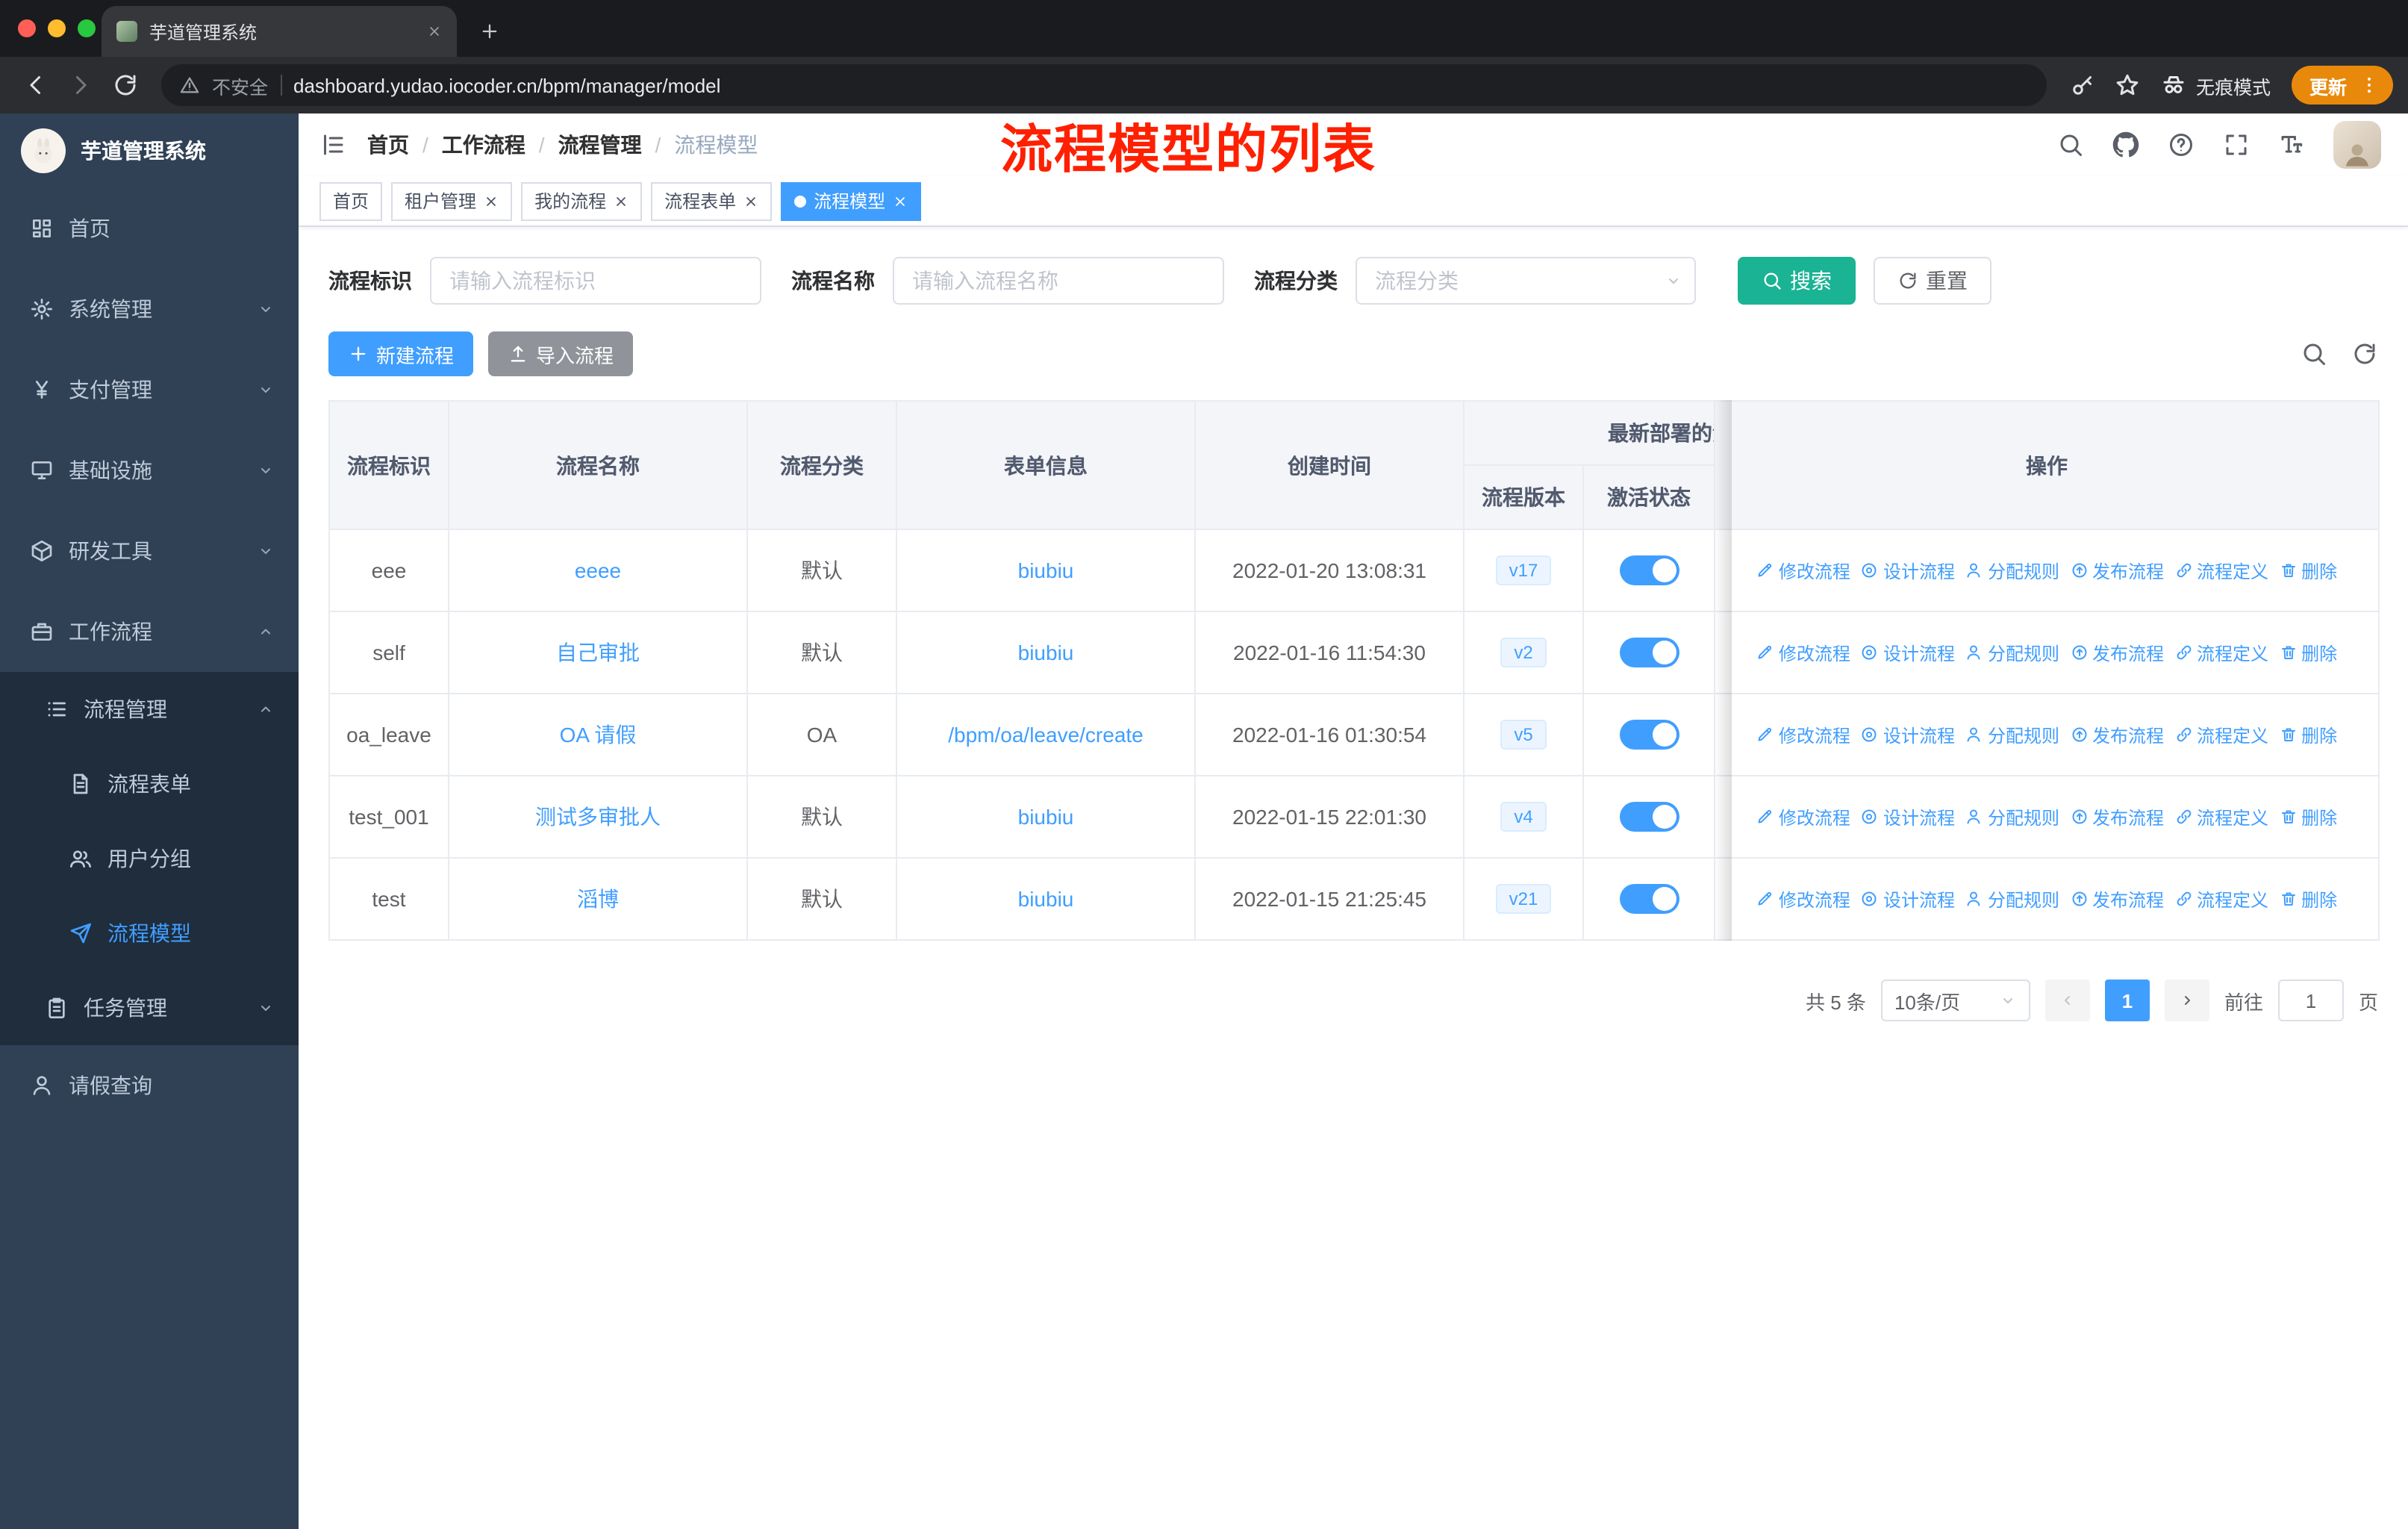  What do you see at coordinates (149, 309) in the screenshot?
I see `sidebar-item-system: 系统管理` at bounding box center [149, 309].